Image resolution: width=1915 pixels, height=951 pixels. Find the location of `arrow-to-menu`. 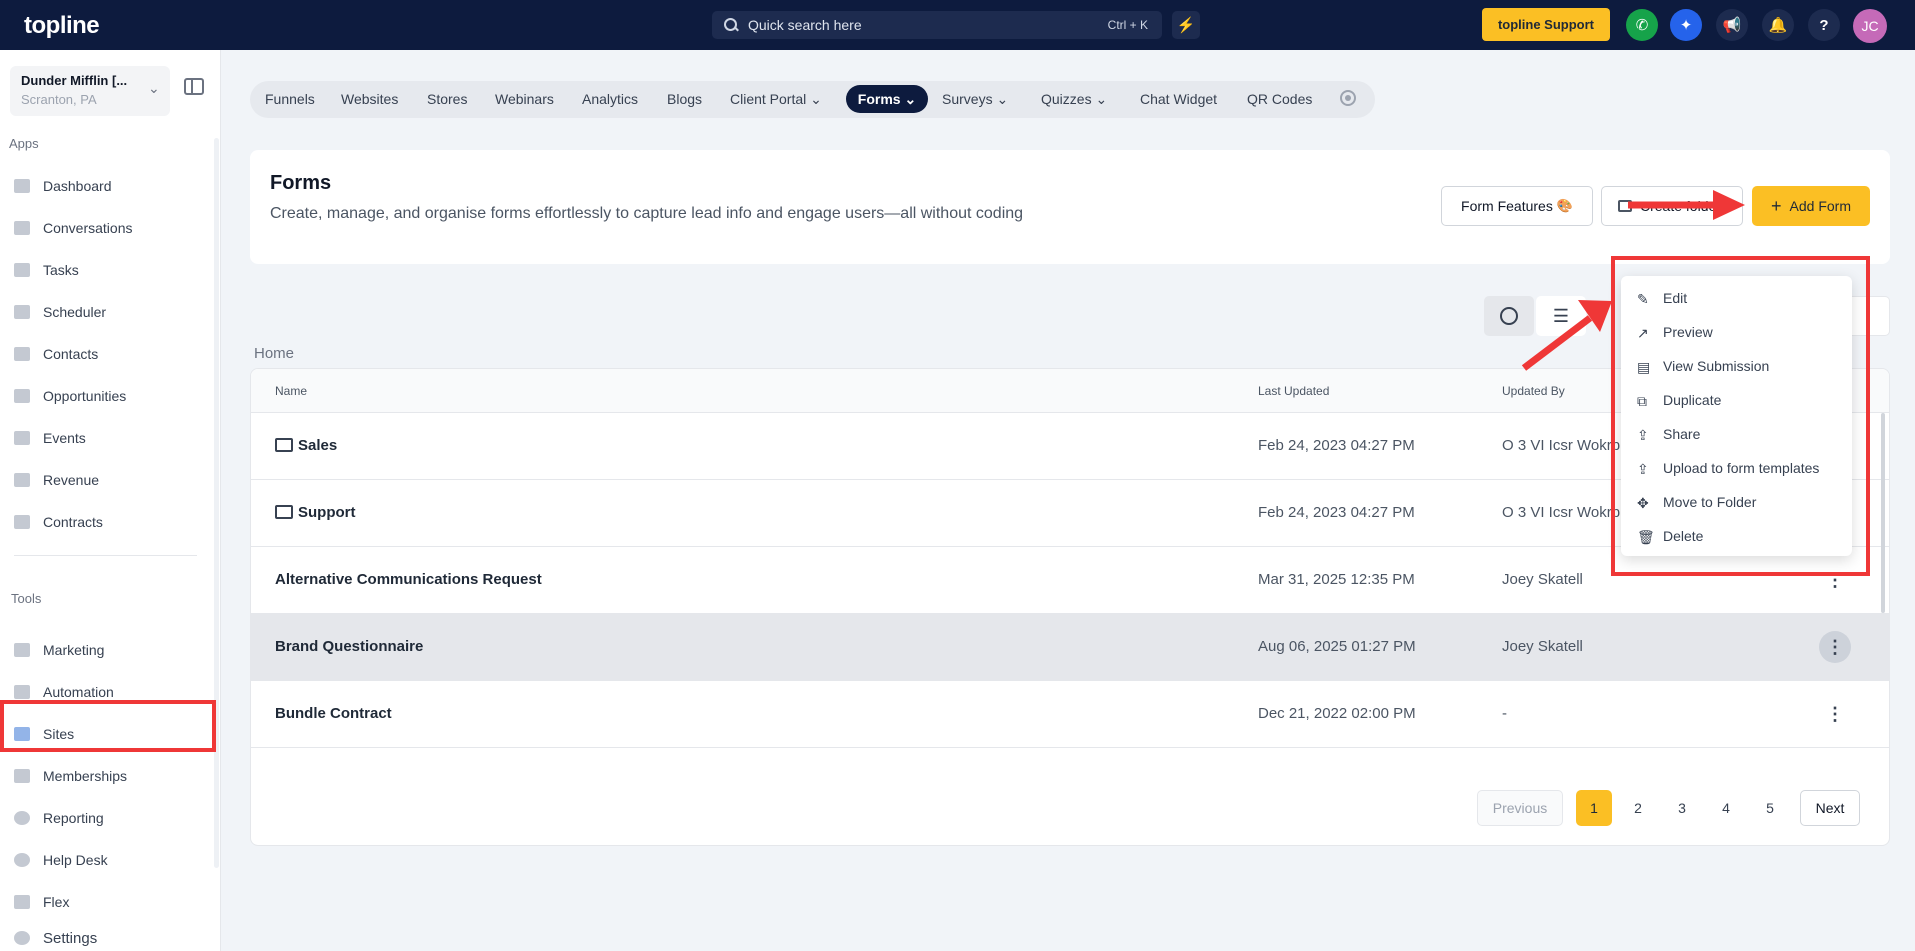

arrow-to-menu is located at coordinates (1566, 335).